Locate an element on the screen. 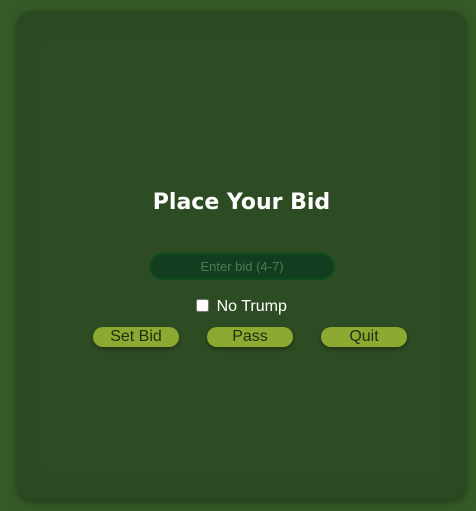  no-trump-label: No Trump is located at coordinates (251, 306).